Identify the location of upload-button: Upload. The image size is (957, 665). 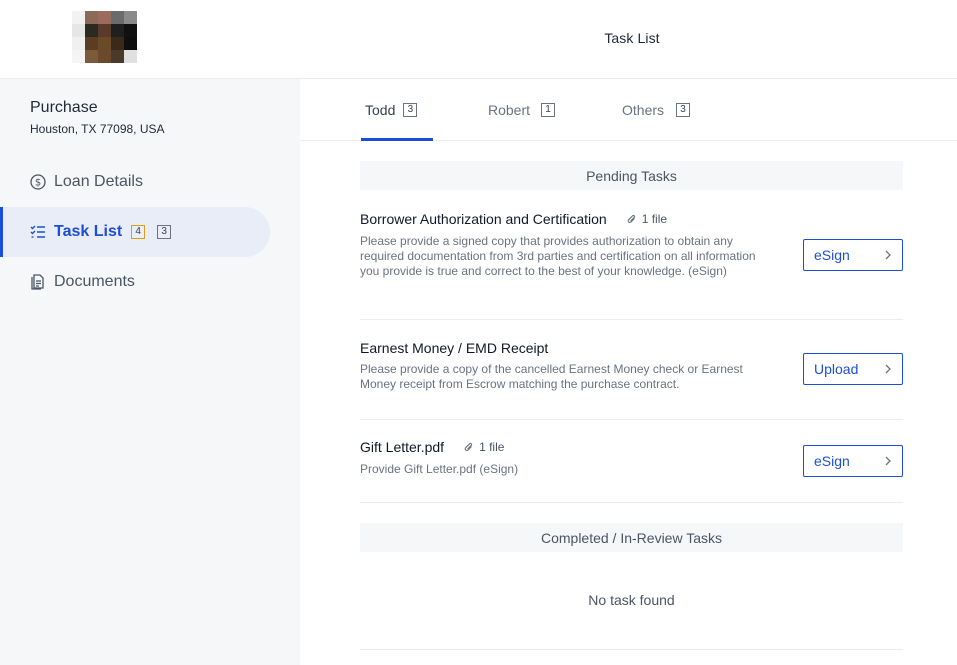
(853, 369).